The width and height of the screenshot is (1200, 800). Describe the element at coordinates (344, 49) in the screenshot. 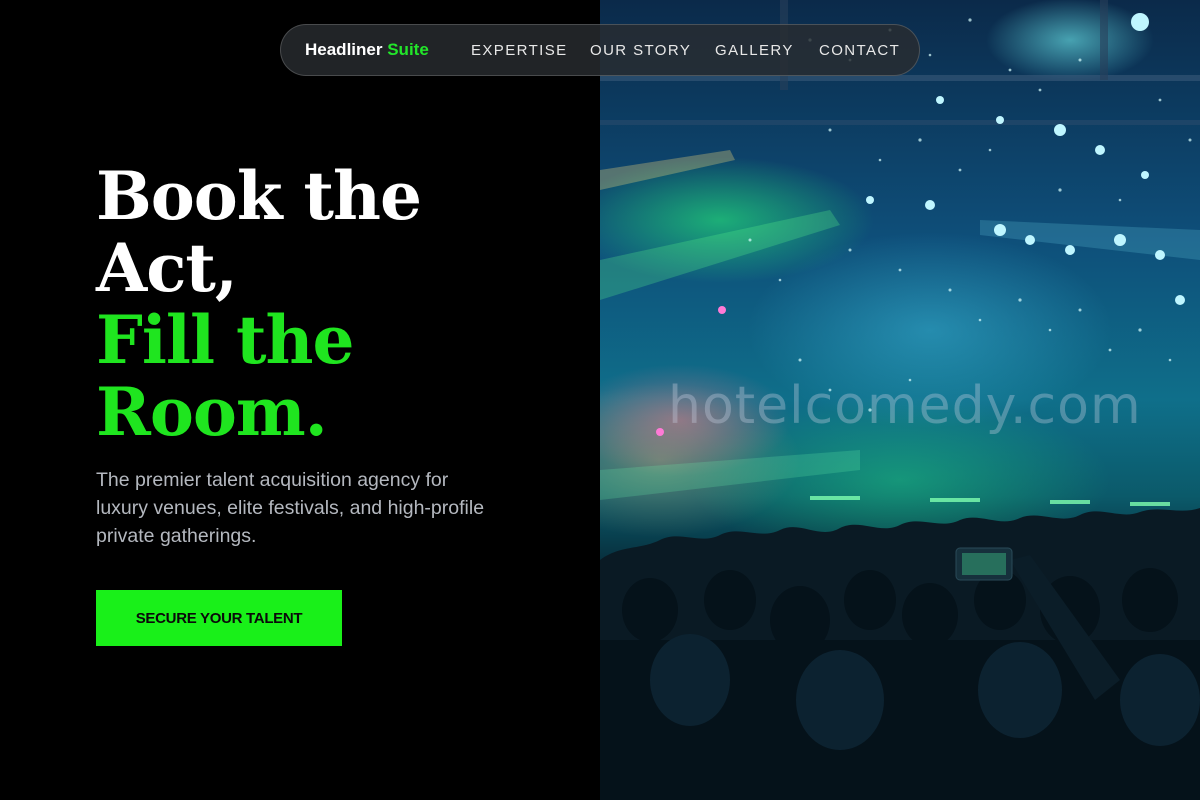

I see `brand-name: Headliner` at that location.